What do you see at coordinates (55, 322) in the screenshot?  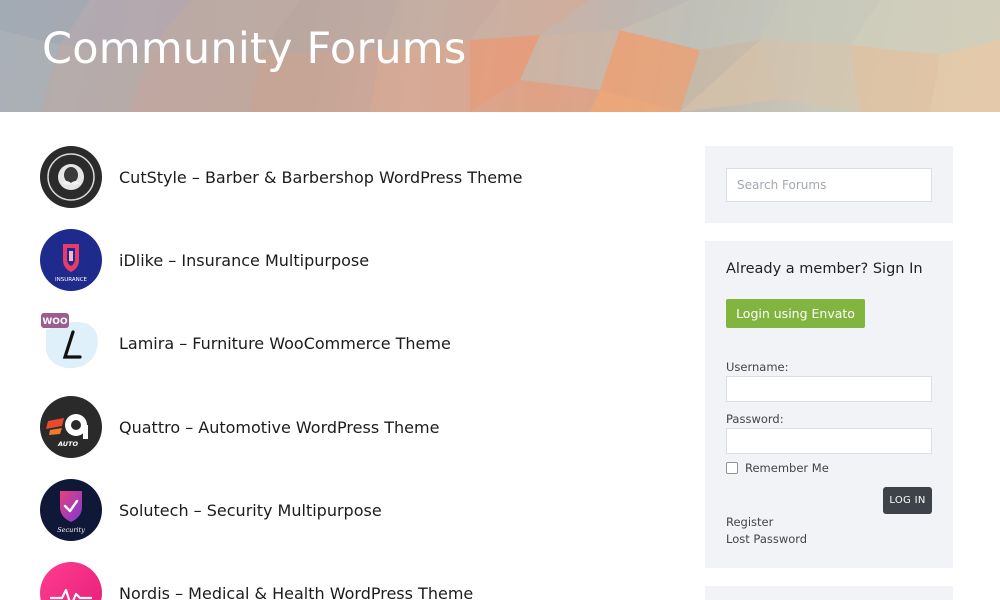 I see `logo-badge-text: WOO` at bounding box center [55, 322].